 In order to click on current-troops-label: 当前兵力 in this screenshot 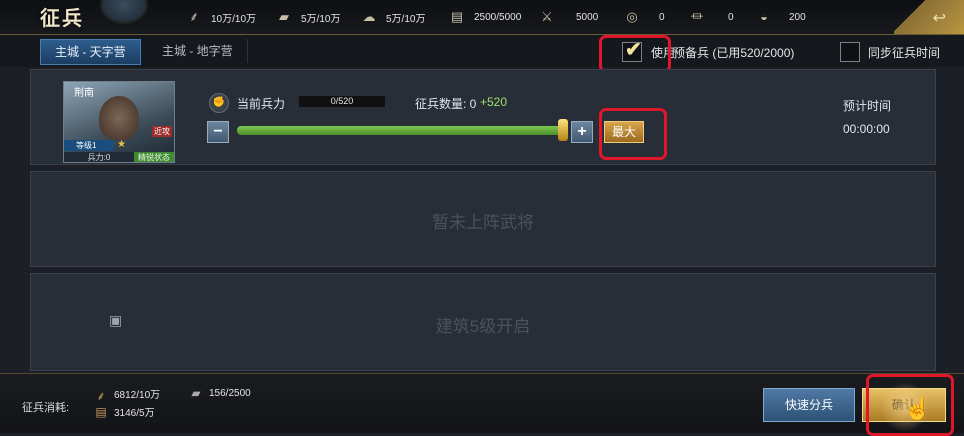, I will do `click(261, 104)`.